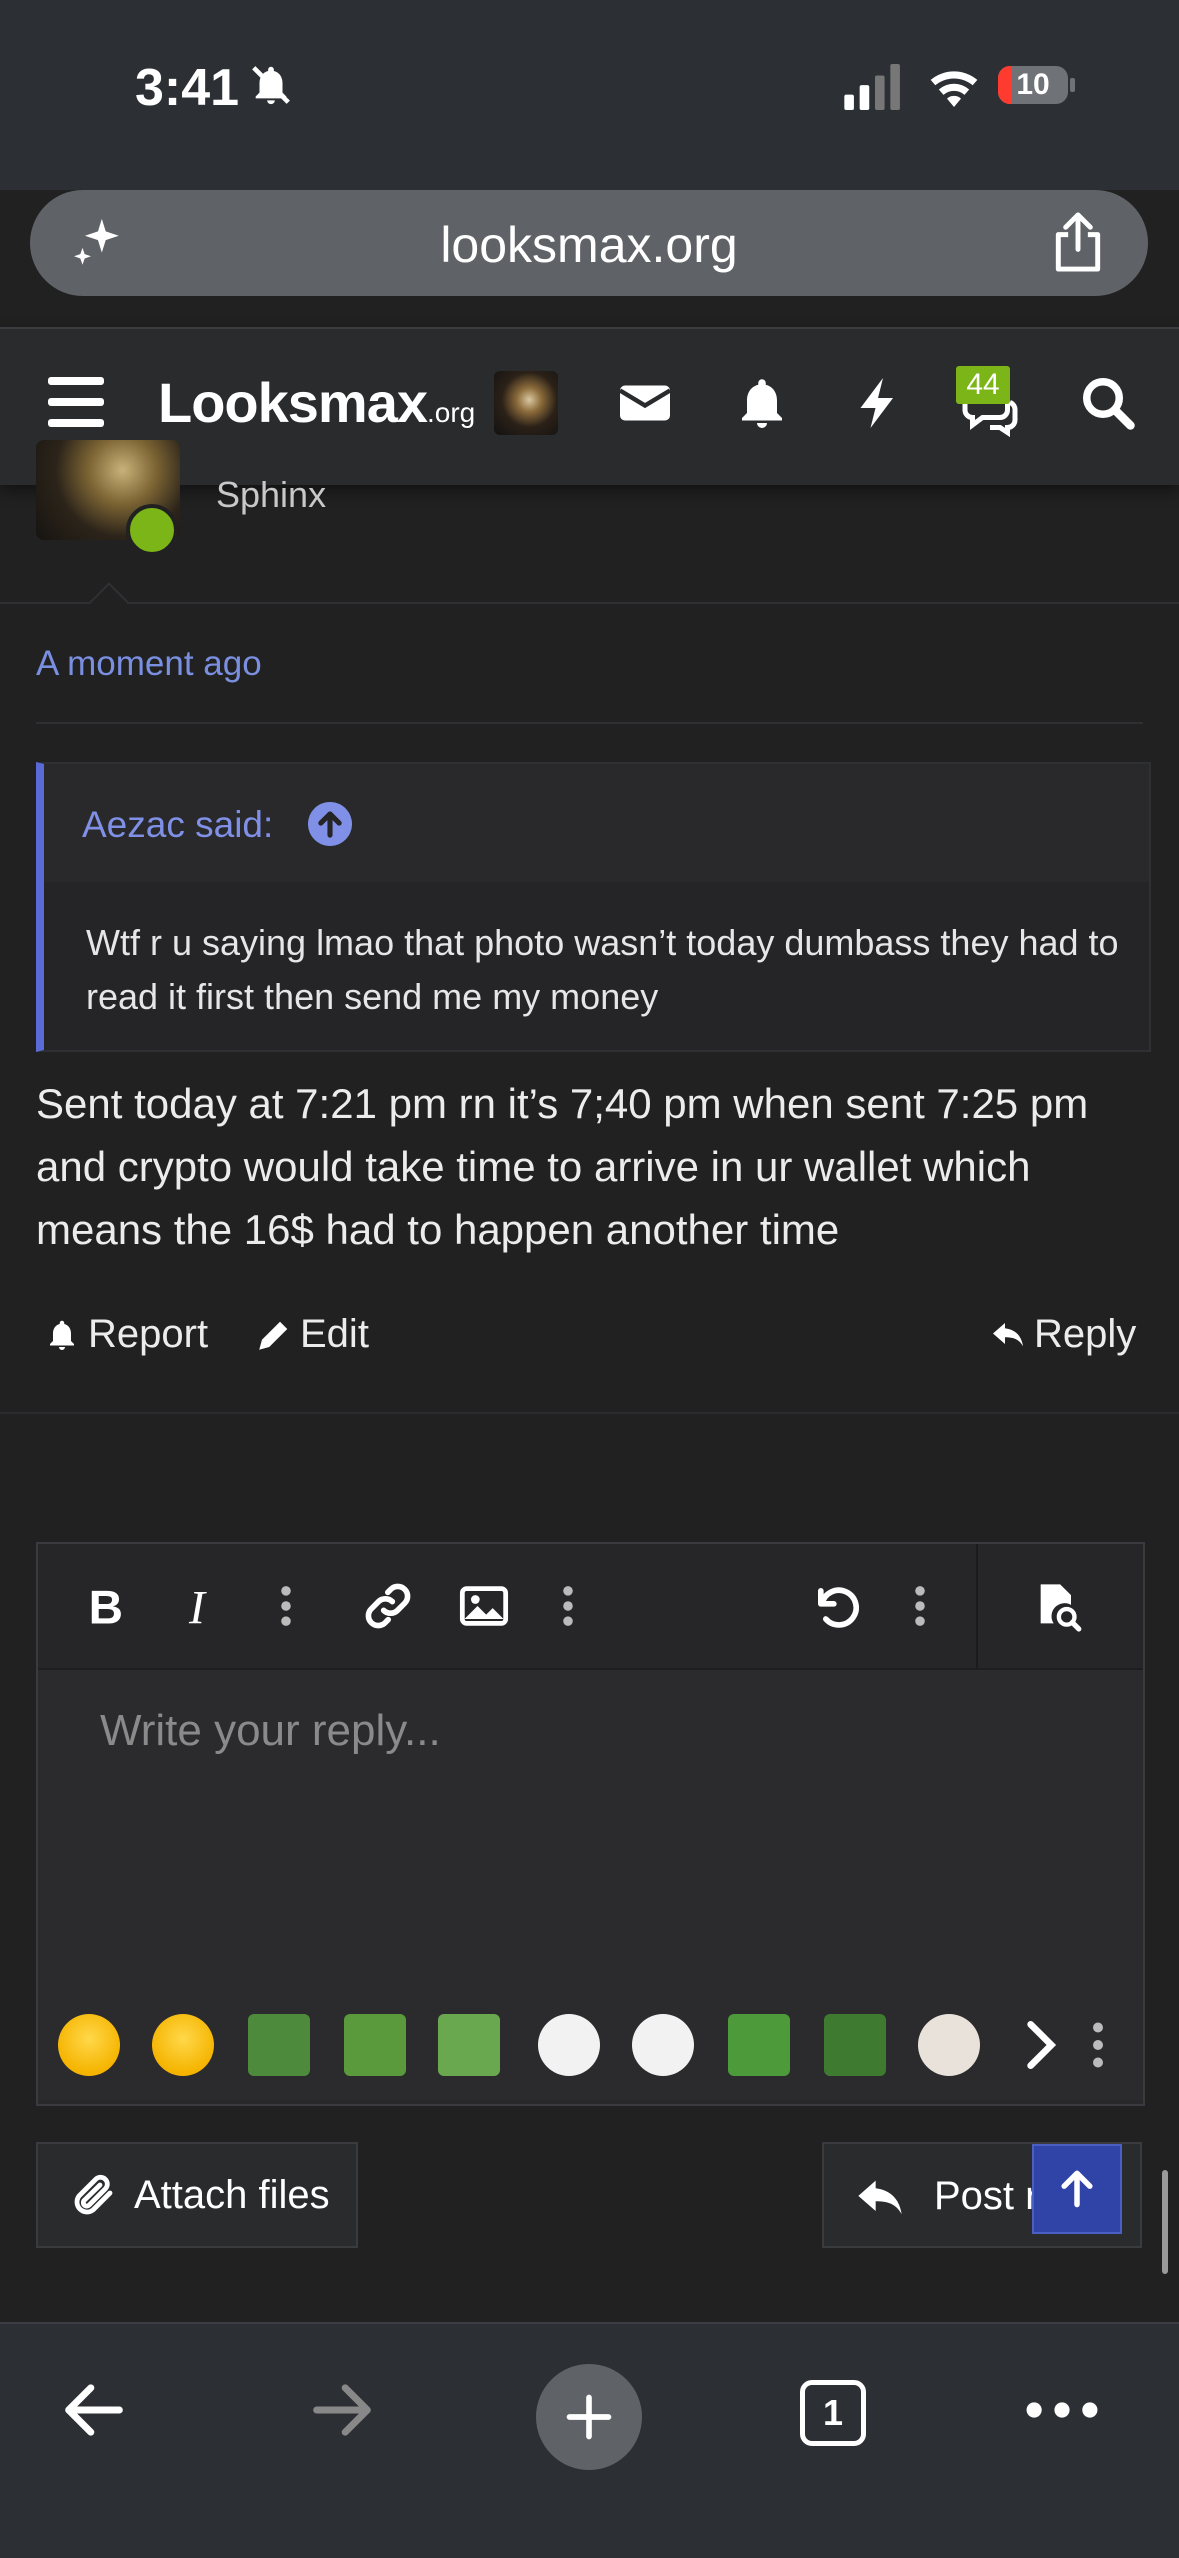 The height and width of the screenshot is (2558, 1179). I want to click on svg-text: B, so click(106, 1606).